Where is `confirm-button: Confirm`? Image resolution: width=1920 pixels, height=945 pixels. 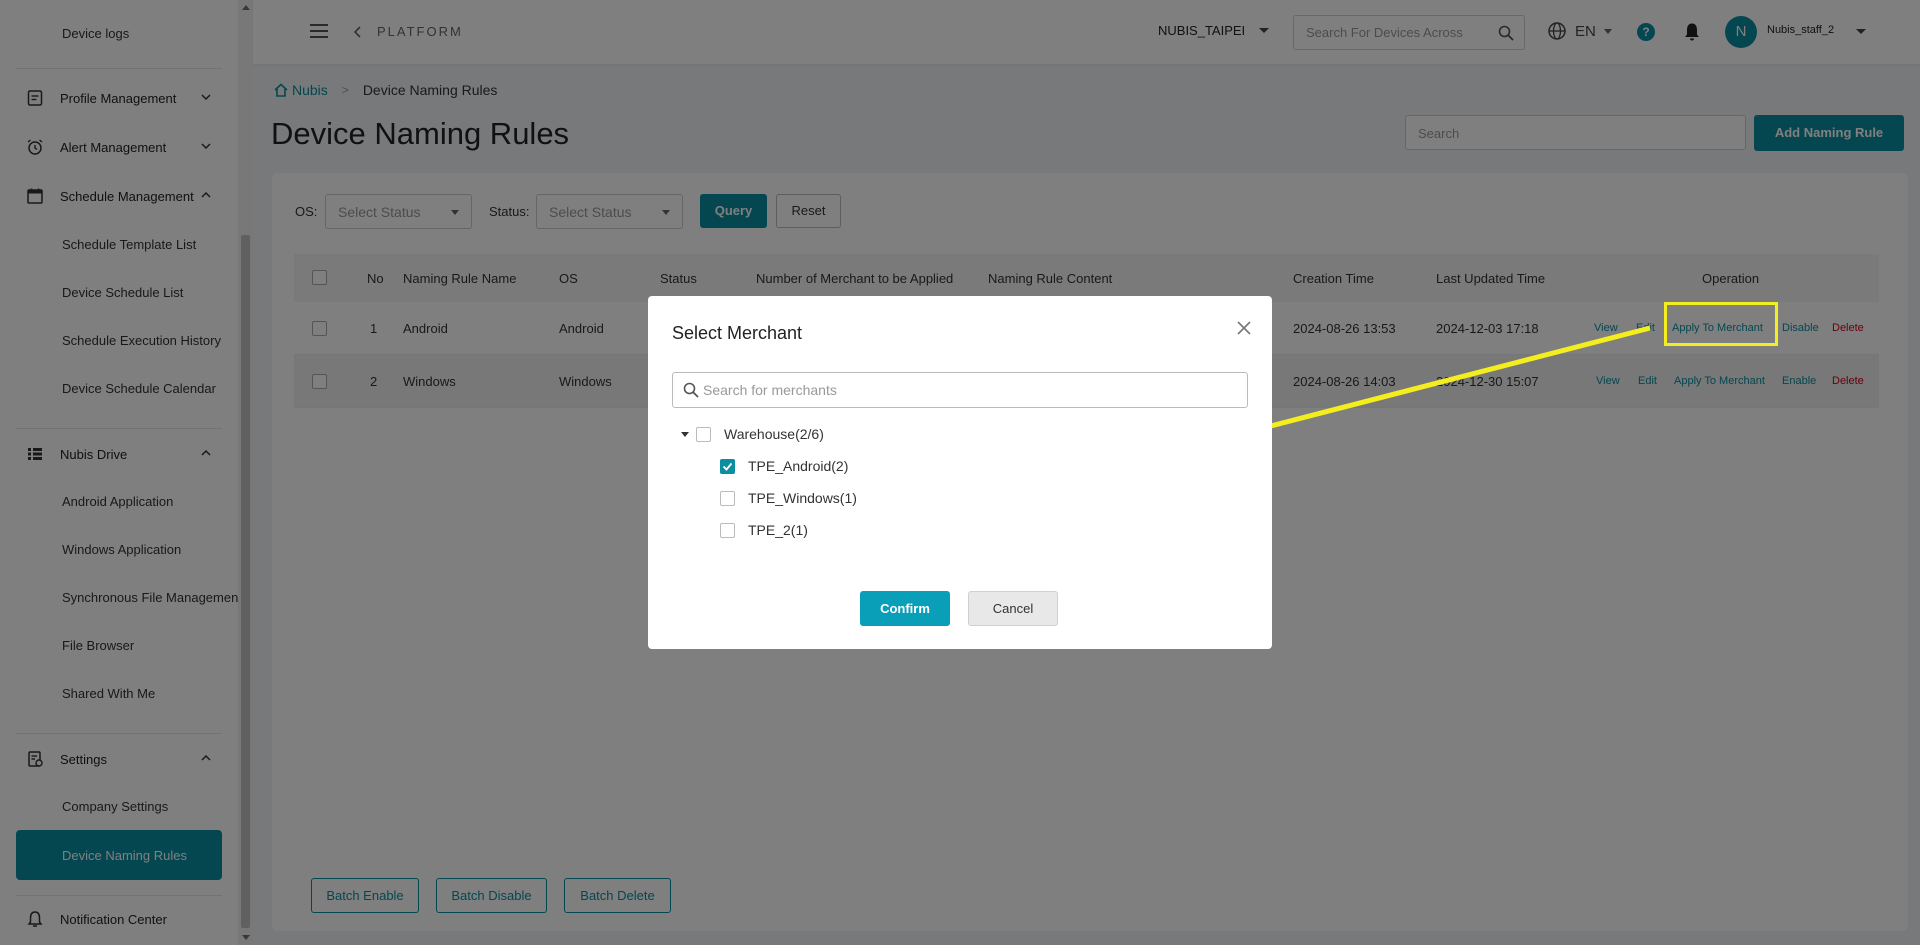 confirm-button: Confirm is located at coordinates (905, 608).